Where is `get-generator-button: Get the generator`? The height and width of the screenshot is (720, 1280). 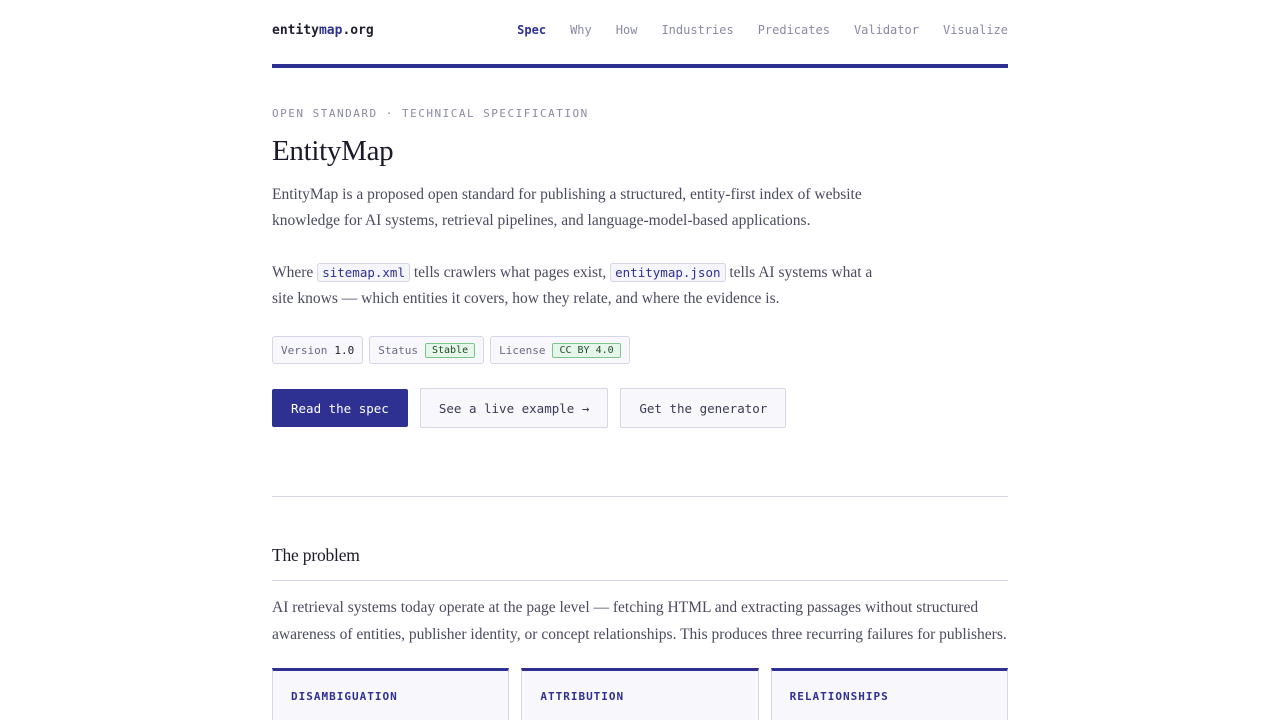 get-generator-button: Get the generator is located at coordinates (703, 408).